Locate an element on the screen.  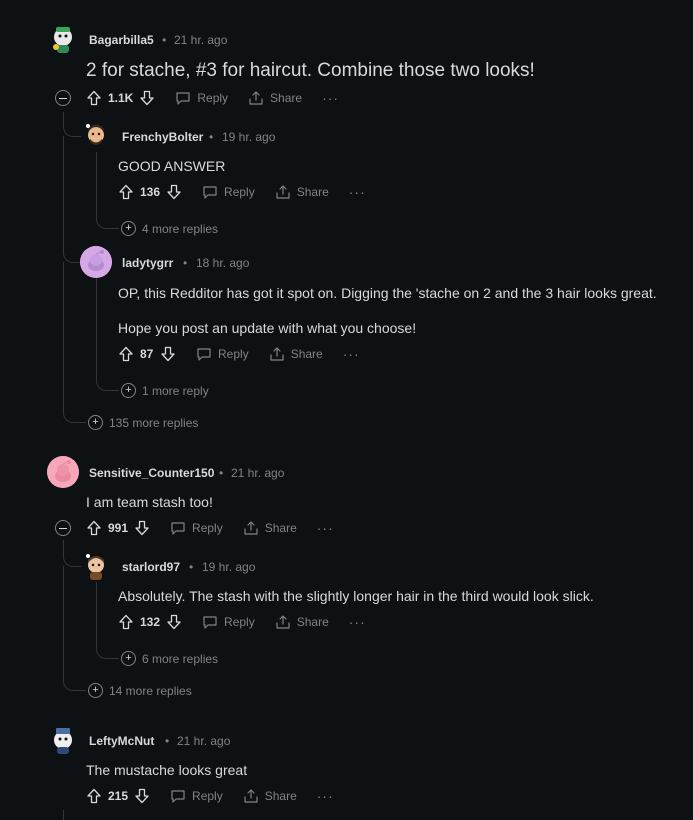
vote-count: 215 is located at coordinates (118, 796).